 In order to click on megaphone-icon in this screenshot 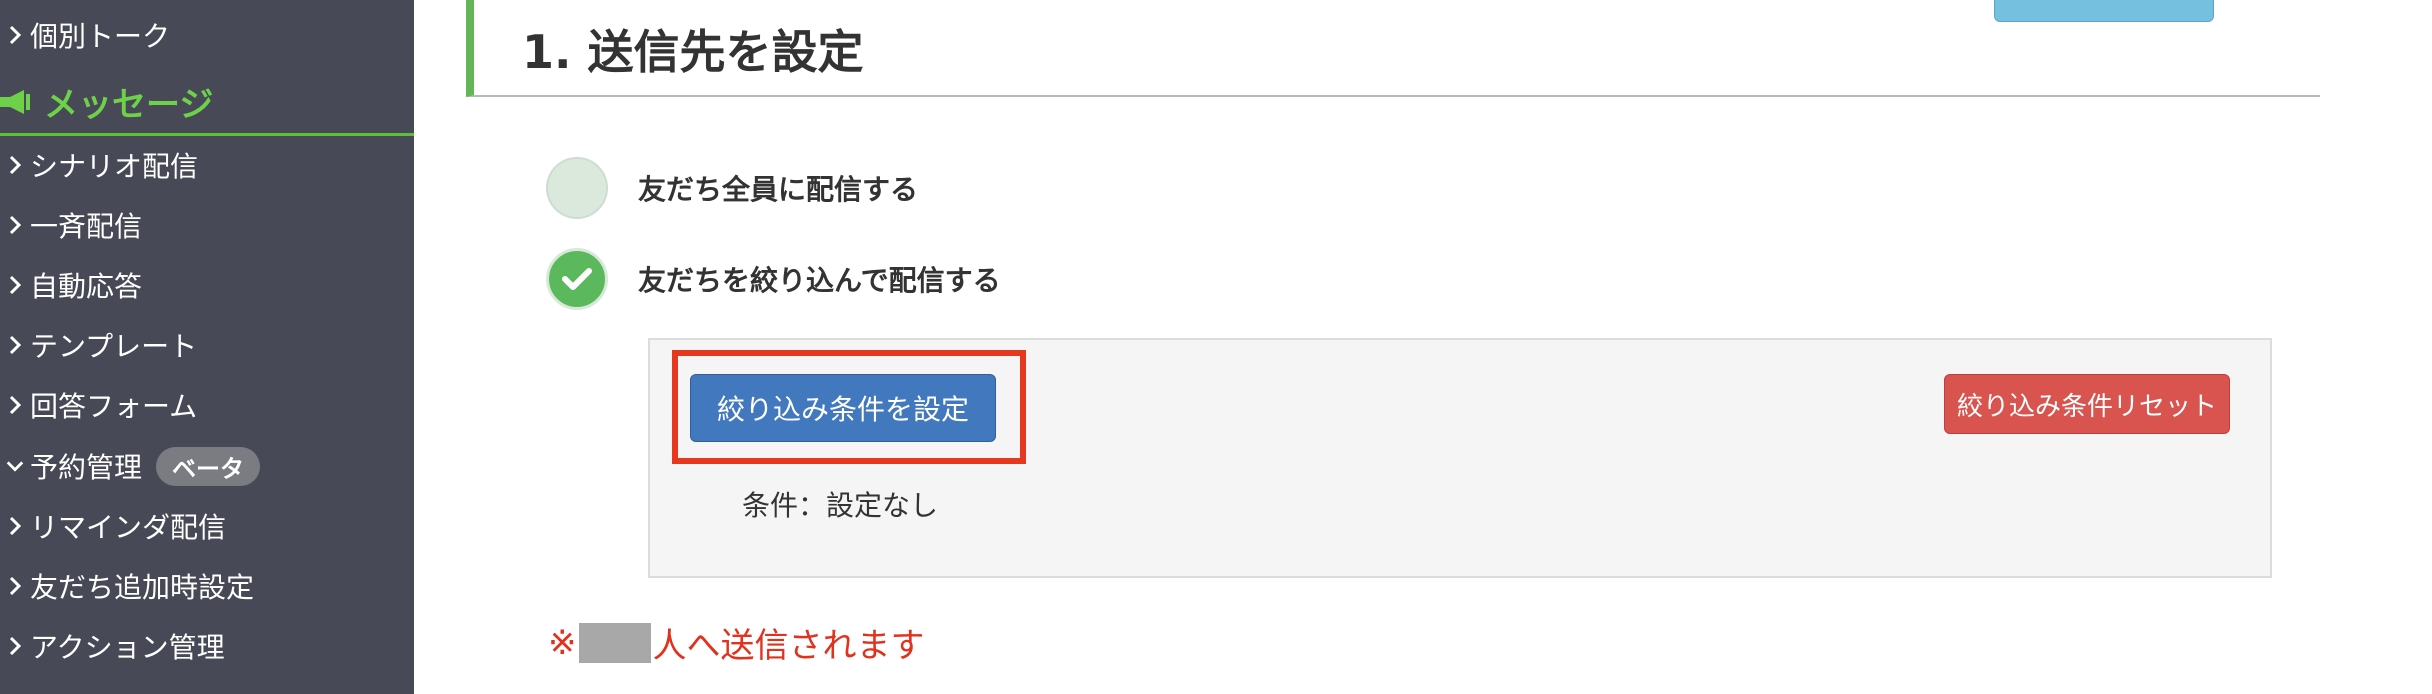, I will do `click(15, 102)`.